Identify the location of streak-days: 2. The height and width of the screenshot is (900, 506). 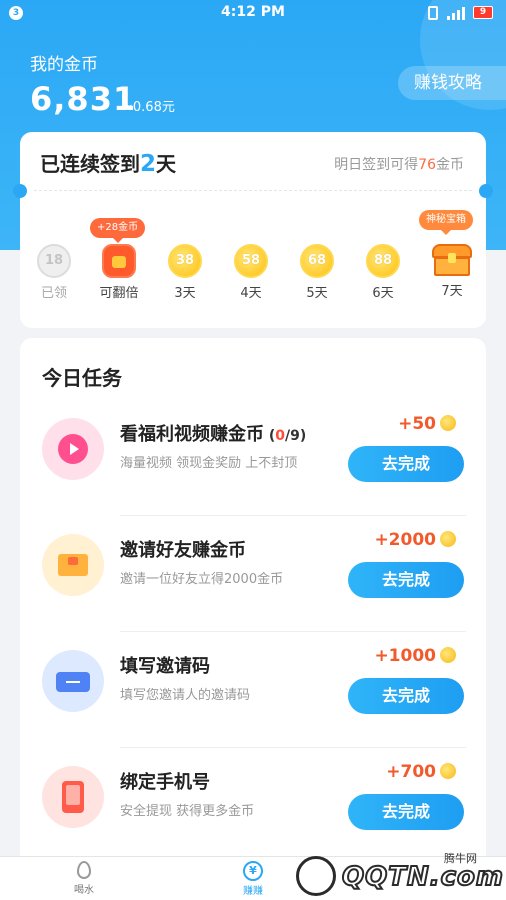
(148, 164).